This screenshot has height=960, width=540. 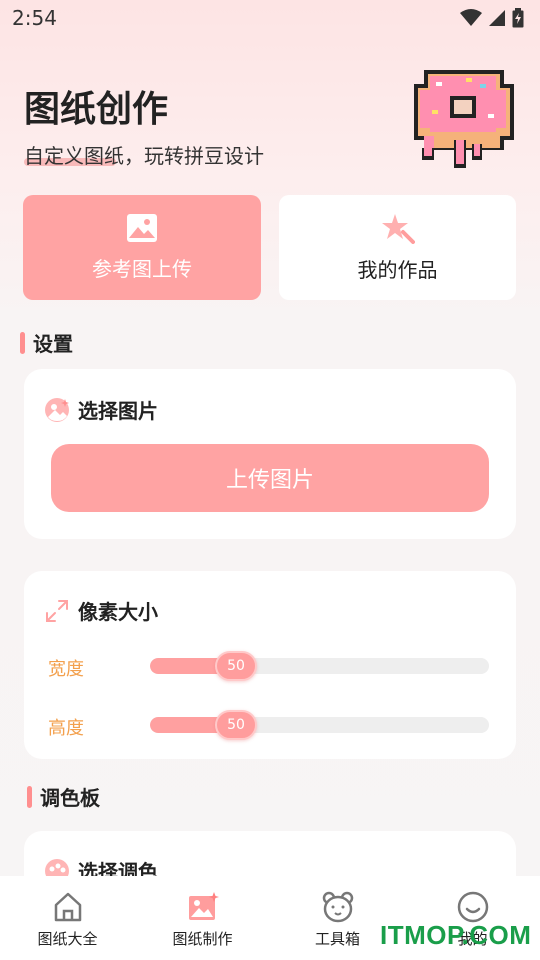 What do you see at coordinates (398, 229) in the screenshot?
I see `star-icon` at bounding box center [398, 229].